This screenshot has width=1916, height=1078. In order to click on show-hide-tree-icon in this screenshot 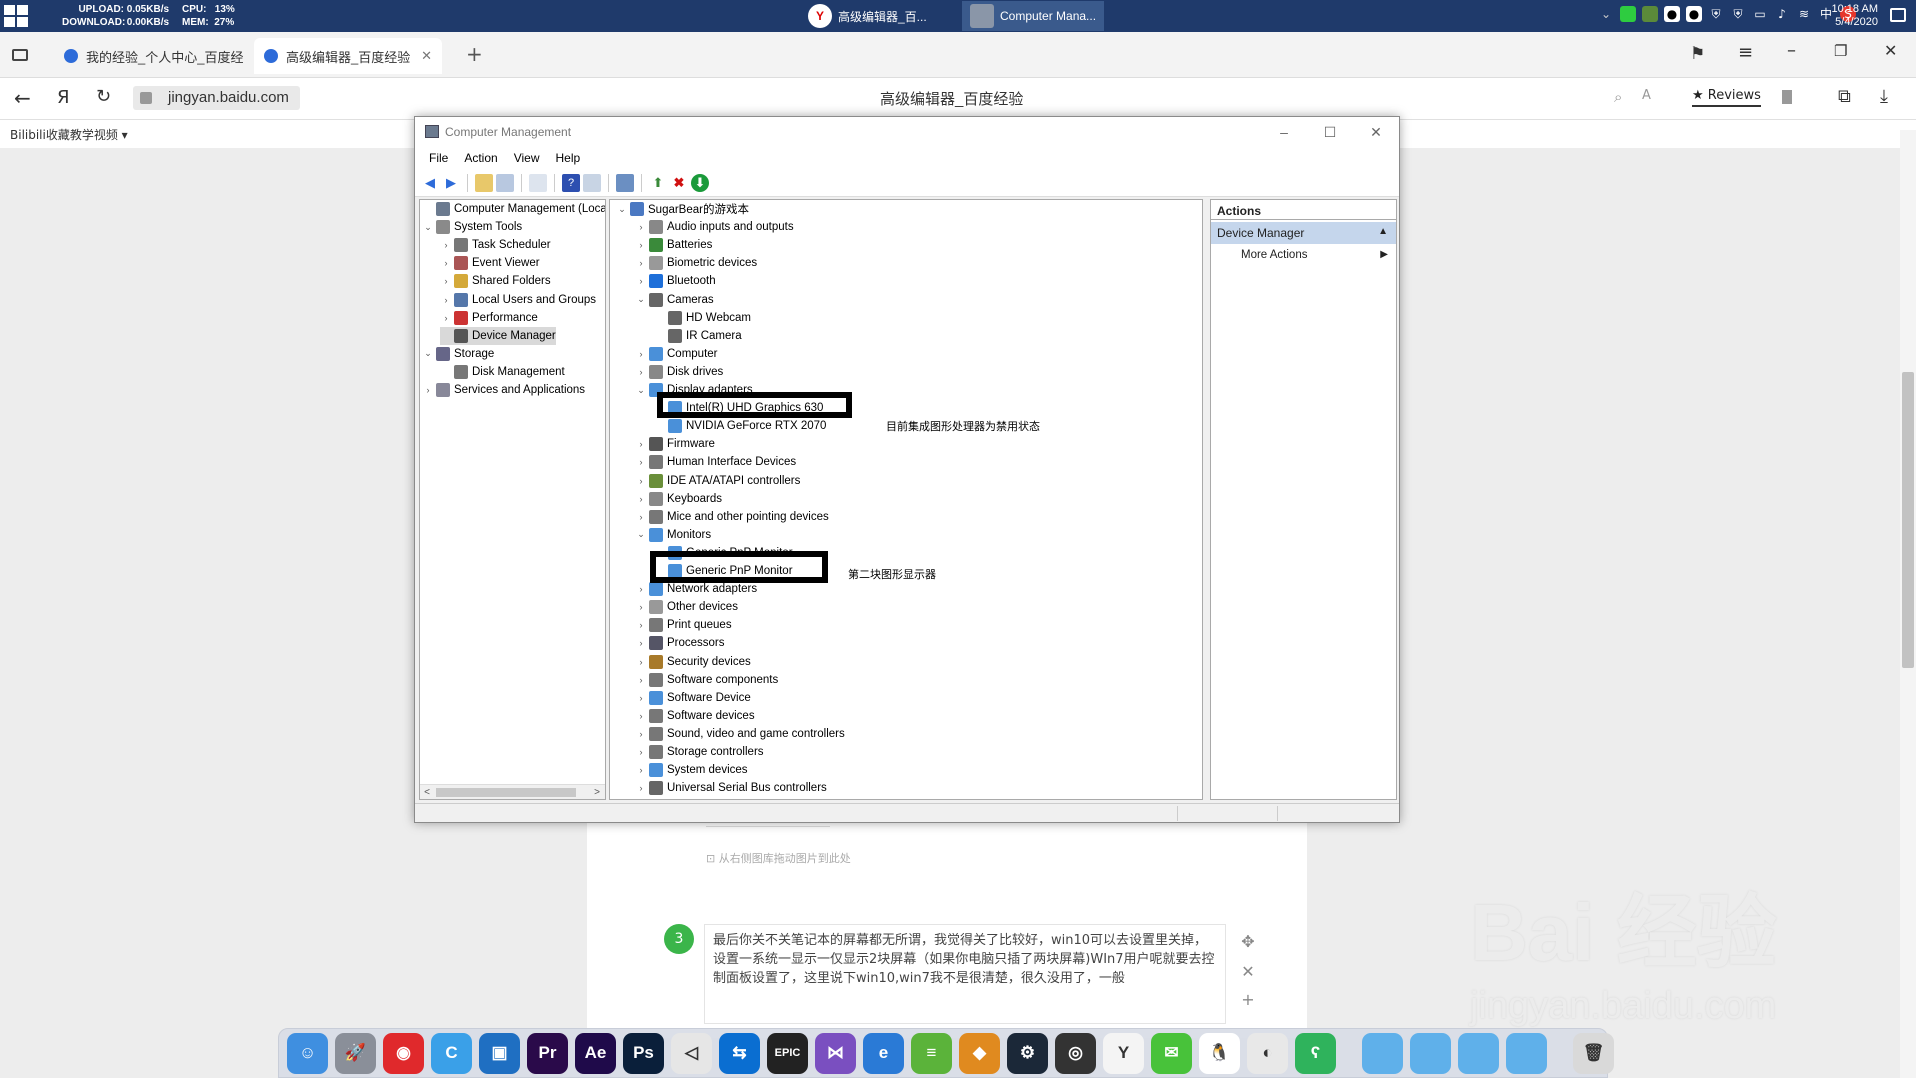, I will do `click(505, 182)`.